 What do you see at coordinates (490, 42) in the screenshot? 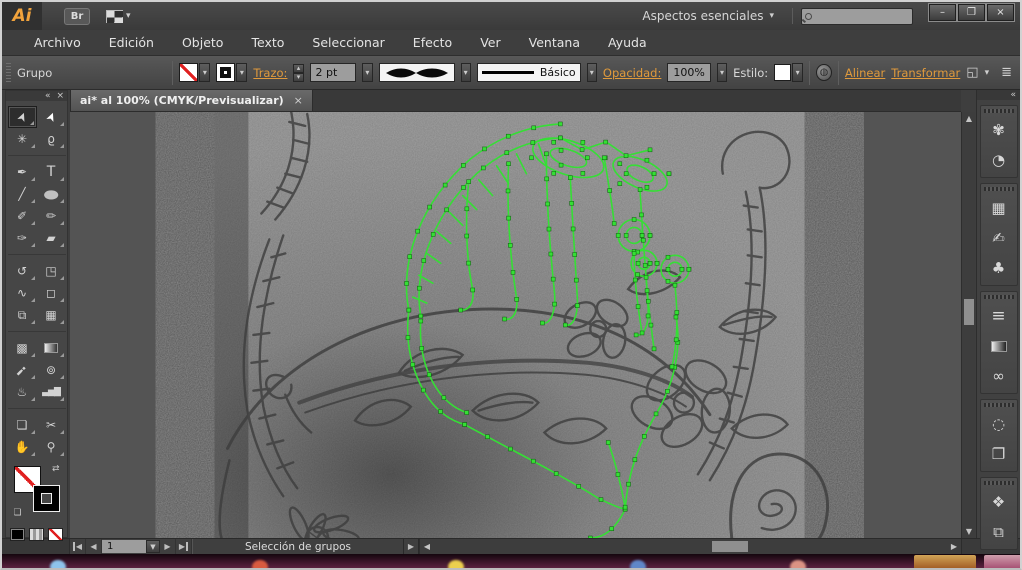
I see `menu-ver: Ver` at bounding box center [490, 42].